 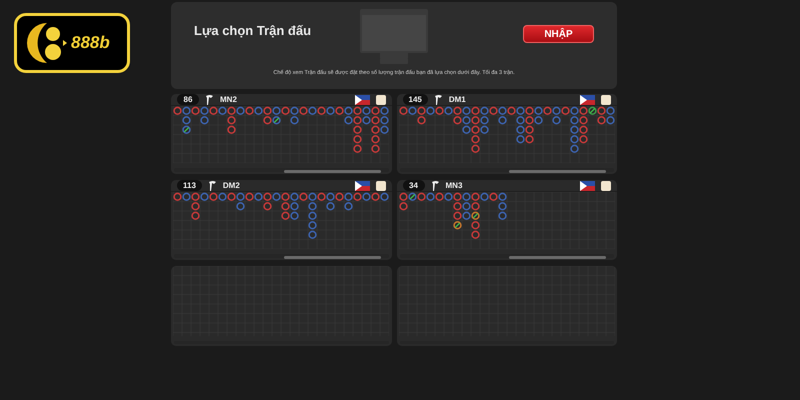 What do you see at coordinates (231, 185) in the screenshot?
I see `table-name: DM2` at bounding box center [231, 185].